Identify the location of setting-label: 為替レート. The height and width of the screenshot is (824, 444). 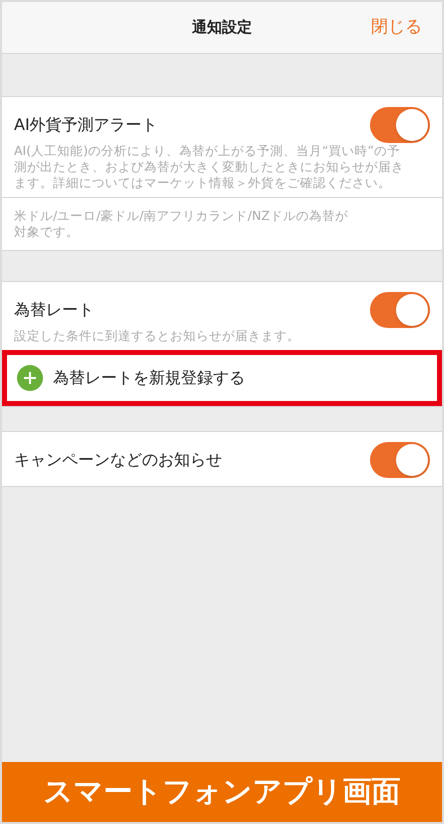
(54, 310).